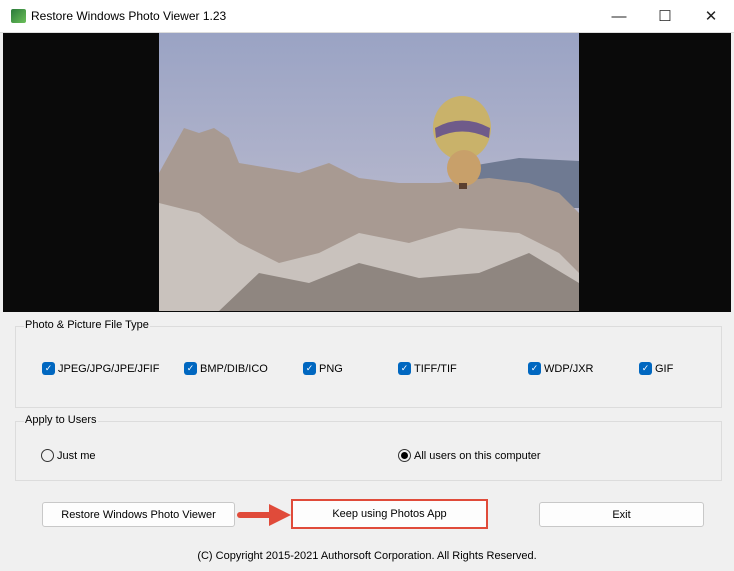  I want to click on radio-all-users: All users on this computer, so click(469, 455).